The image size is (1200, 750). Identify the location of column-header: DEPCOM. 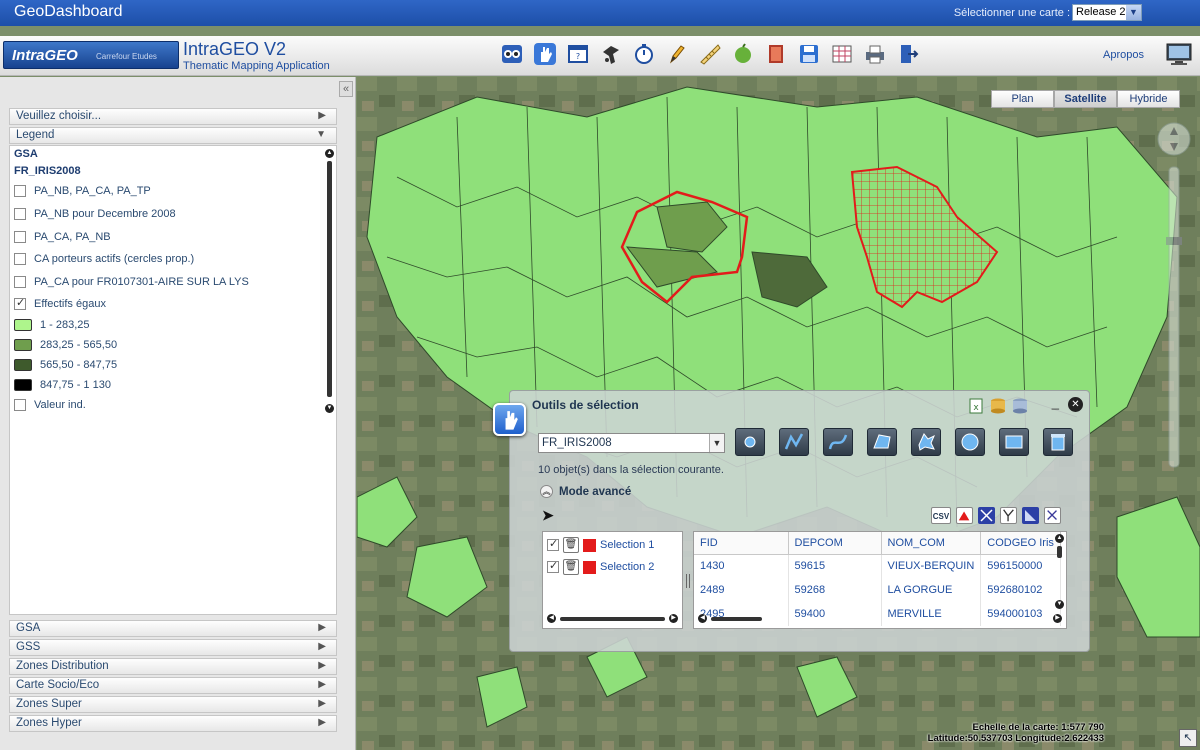
(835, 543).